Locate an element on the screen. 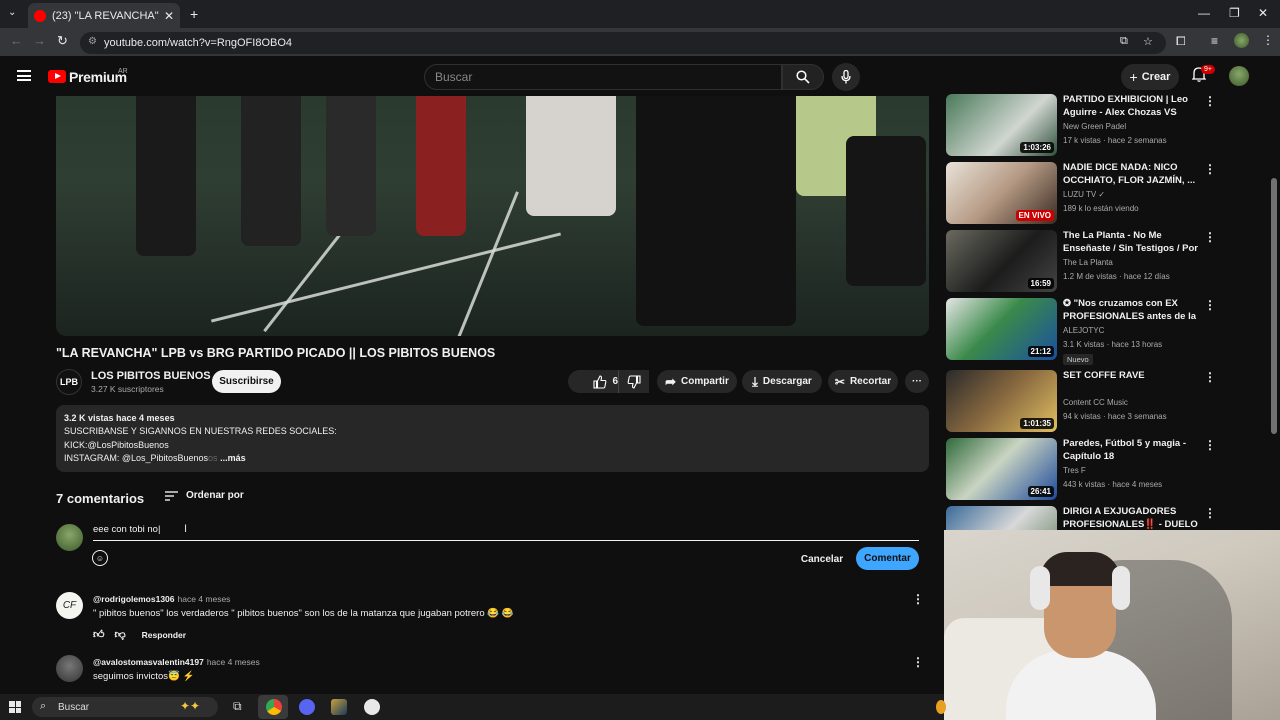 The width and height of the screenshot is (1280, 720). windows-start-icon is located at coordinates (15, 707).